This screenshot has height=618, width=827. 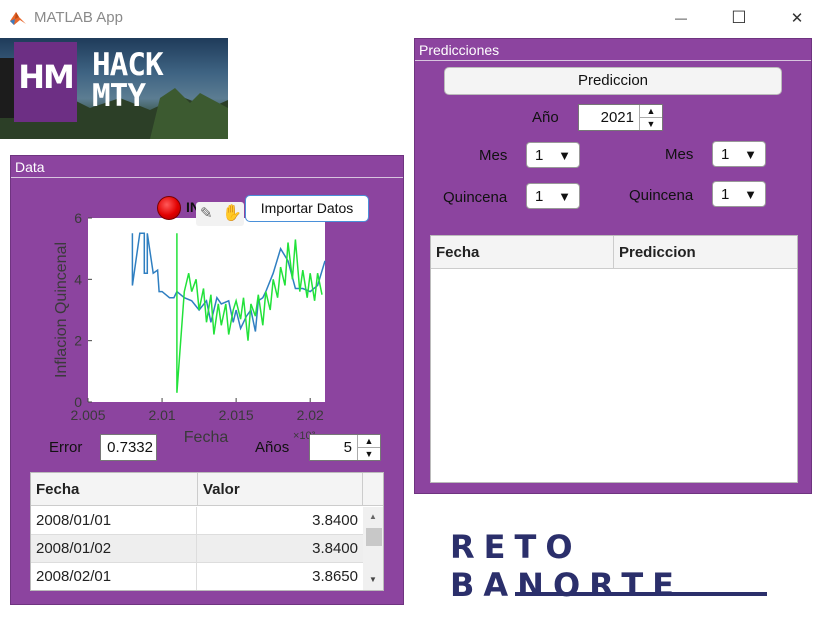 I want to click on hackmty-logo: HM HACK MTY, so click(x=114, y=88).